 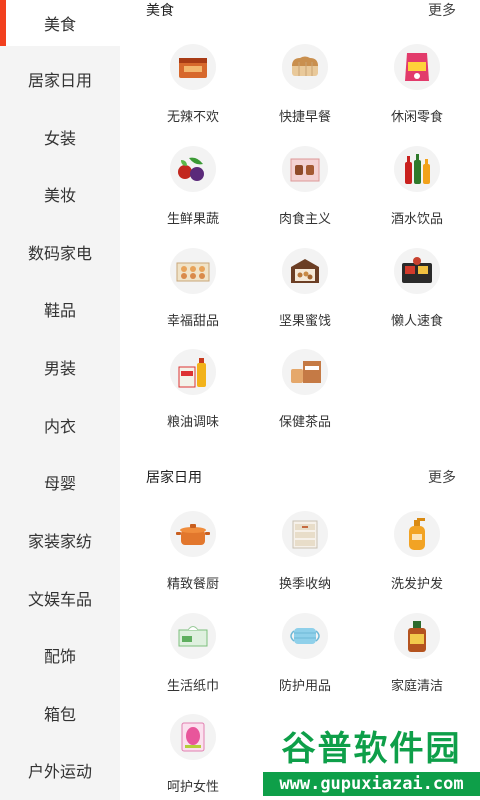 What do you see at coordinates (416, 219) in the screenshot?
I see `category-label: 酒水饮品` at bounding box center [416, 219].